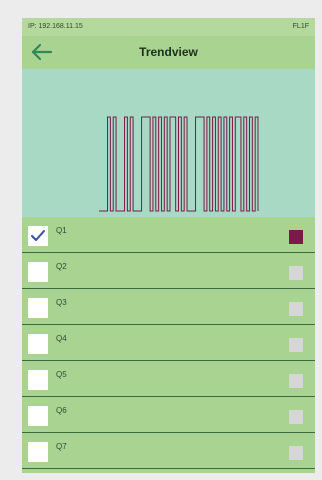  What do you see at coordinates (168, 451) in the screenshot?
I see `channel-row: Q7` at bounding box center [168, 451].